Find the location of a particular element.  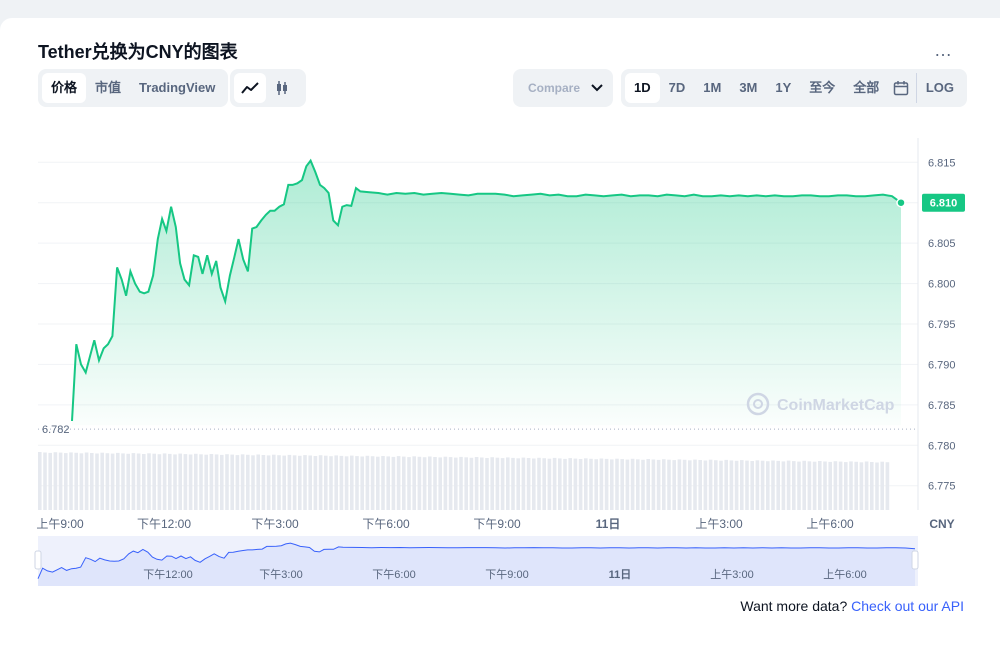

current-price-badge: 6.810 is located at coordinates (943, 202).